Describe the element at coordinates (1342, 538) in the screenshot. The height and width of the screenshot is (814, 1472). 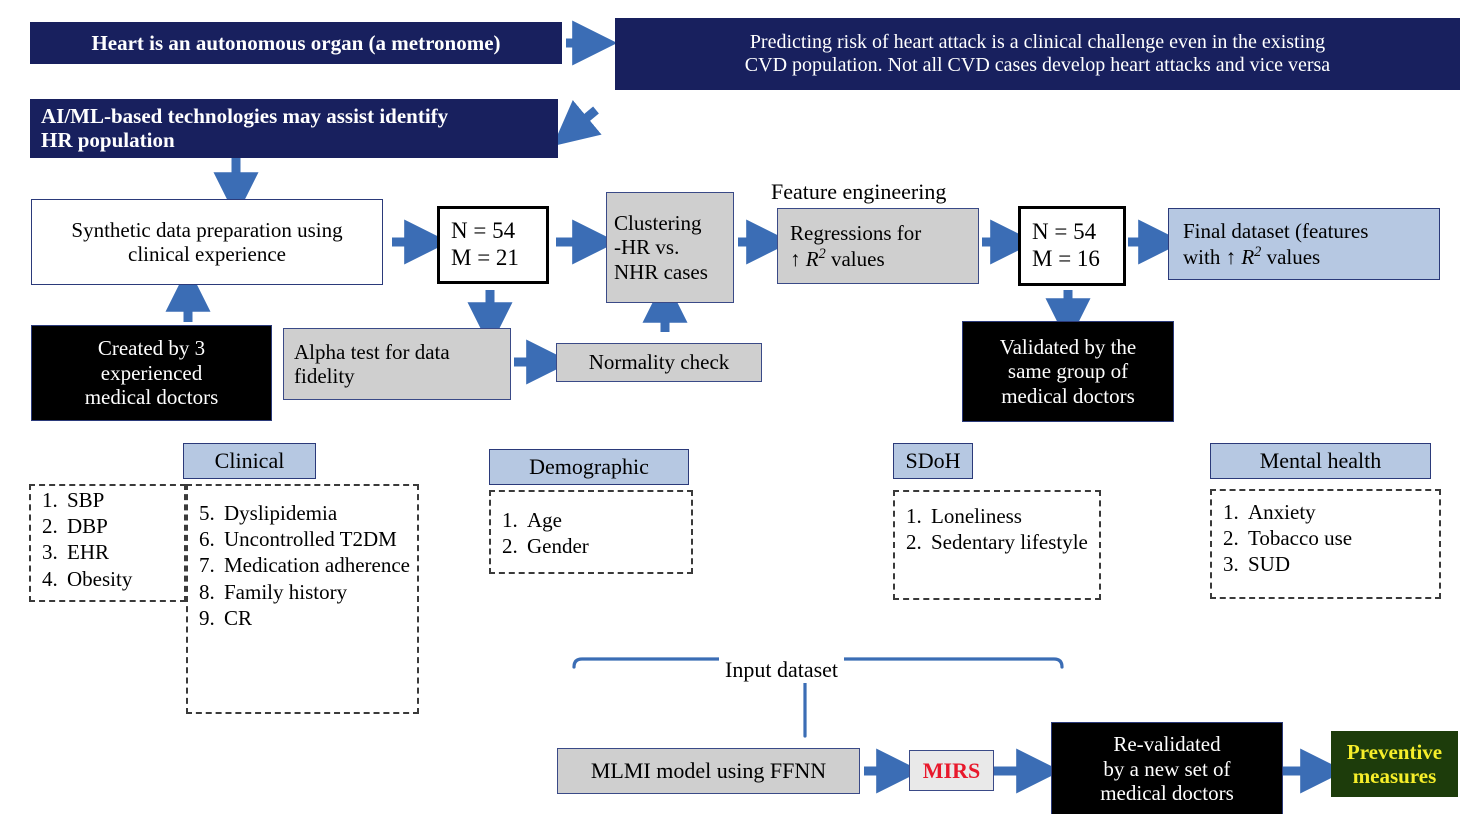
I see `list-item: Tobacco use` at that location.